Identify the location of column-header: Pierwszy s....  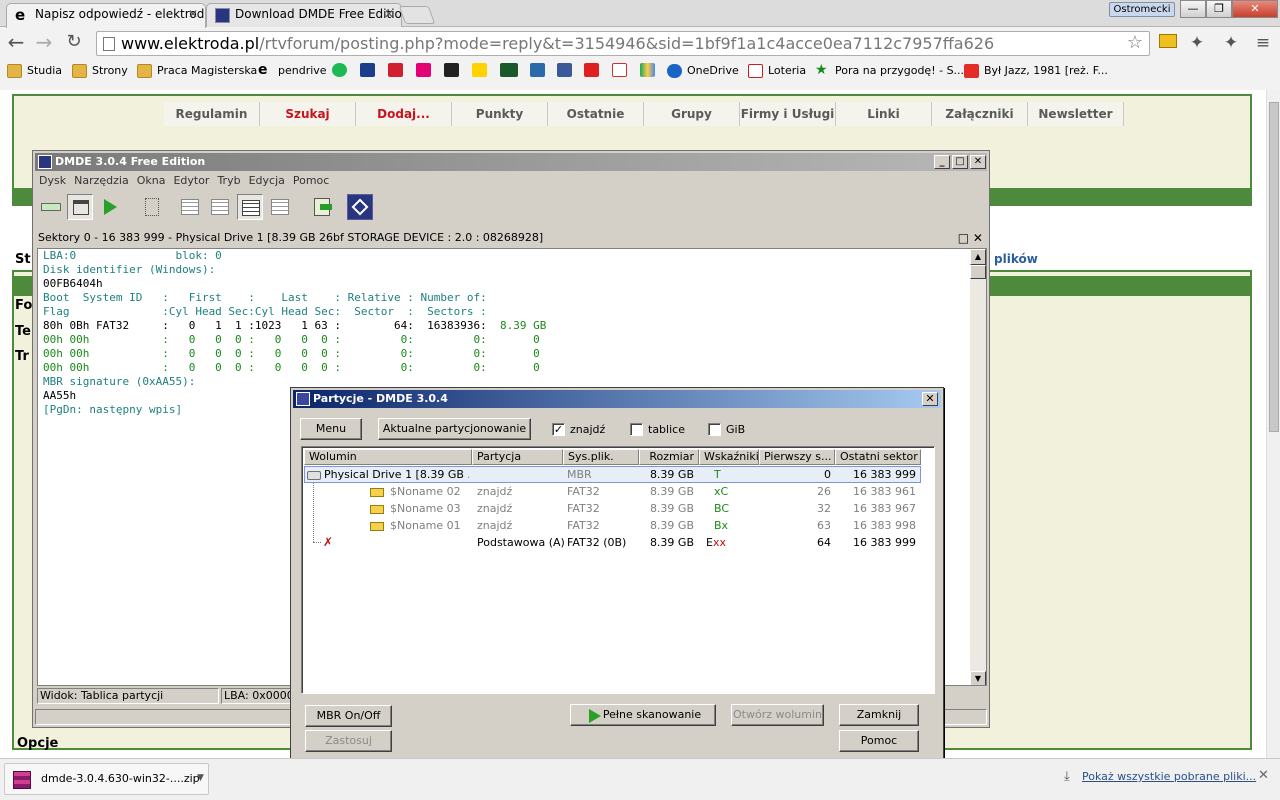
(797, 457).